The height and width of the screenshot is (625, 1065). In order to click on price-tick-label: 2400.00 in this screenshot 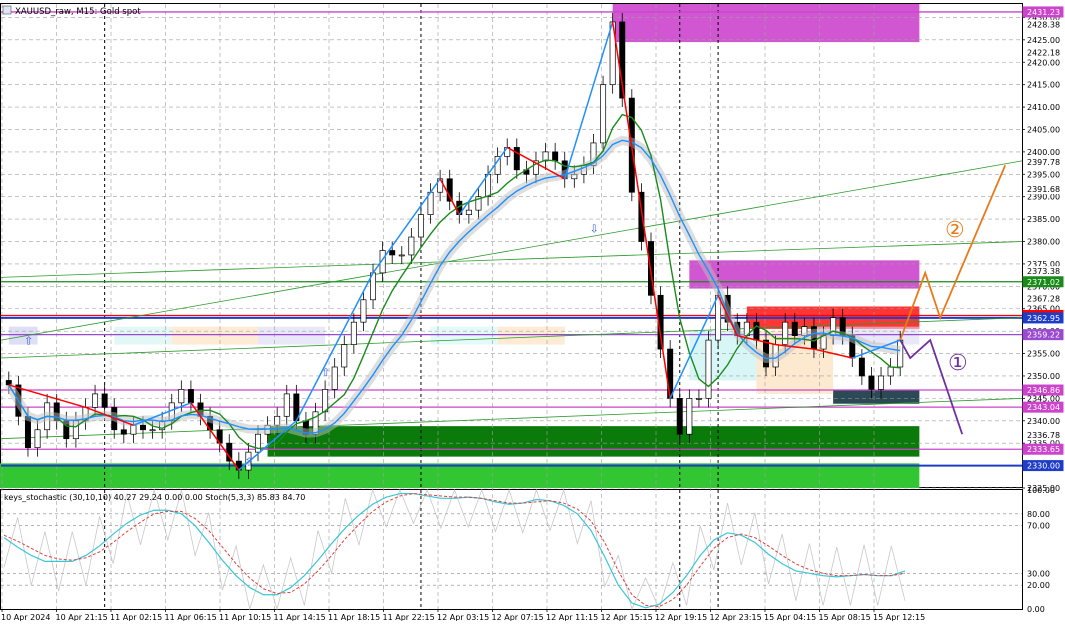, I will do `click(1043, 152)`.